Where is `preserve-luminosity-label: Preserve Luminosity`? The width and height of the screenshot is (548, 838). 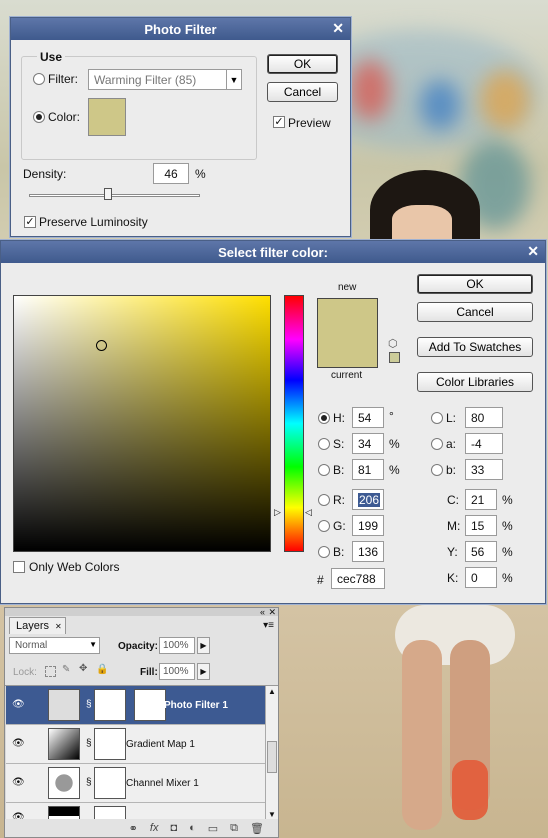
preserve-luminosity-label: Preserve Luminosity is located at coordinates (93, 222).